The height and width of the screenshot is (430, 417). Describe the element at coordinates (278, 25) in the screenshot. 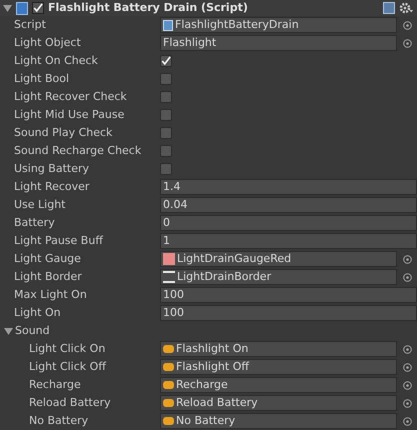

I see `object-field: FlashlightBatteryDrain` at that location.